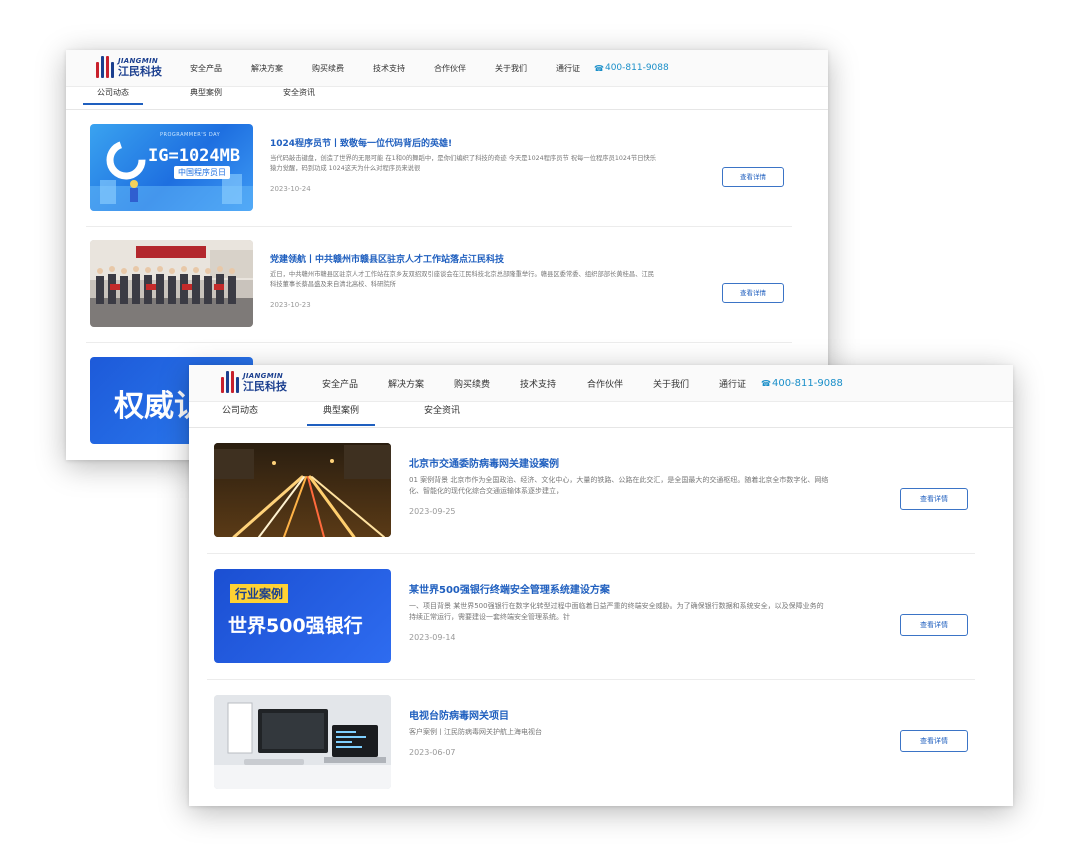 This screenshot has height=854, width=1067. I want to click on article-title: 1024程序员节丨致敬每一位代码背后的英雄!, so click(361, 142).